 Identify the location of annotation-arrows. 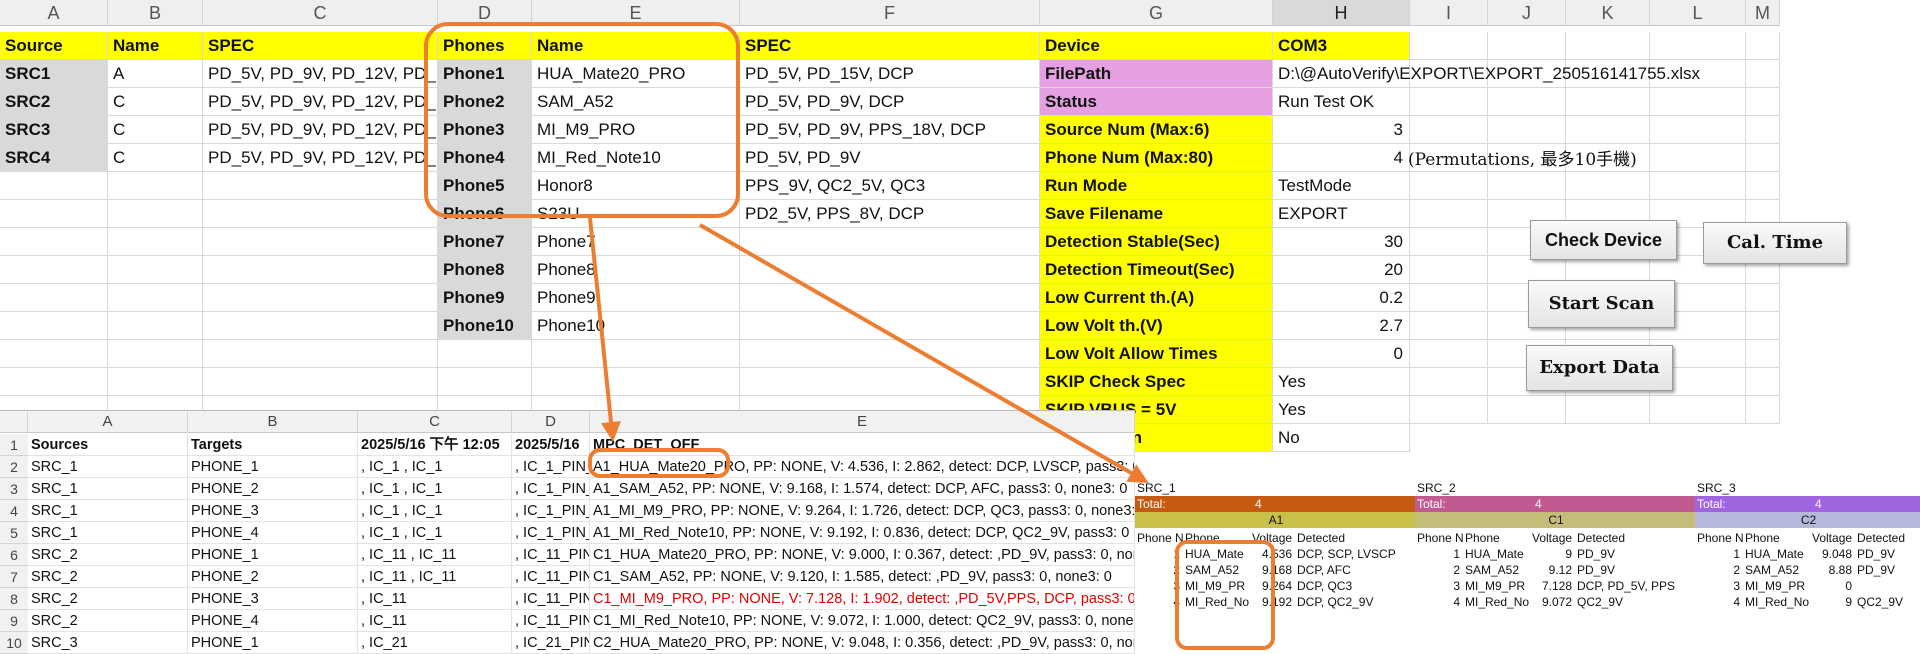
(868, 350).